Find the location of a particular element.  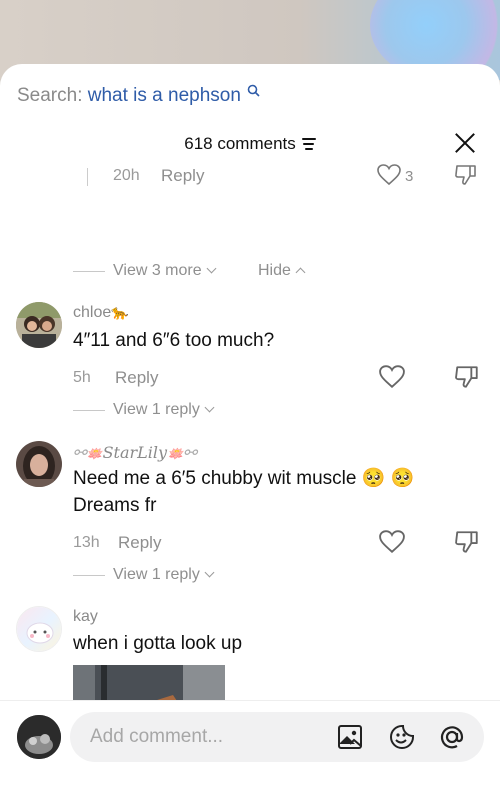

comment-input is located at coordinates (205, 737).